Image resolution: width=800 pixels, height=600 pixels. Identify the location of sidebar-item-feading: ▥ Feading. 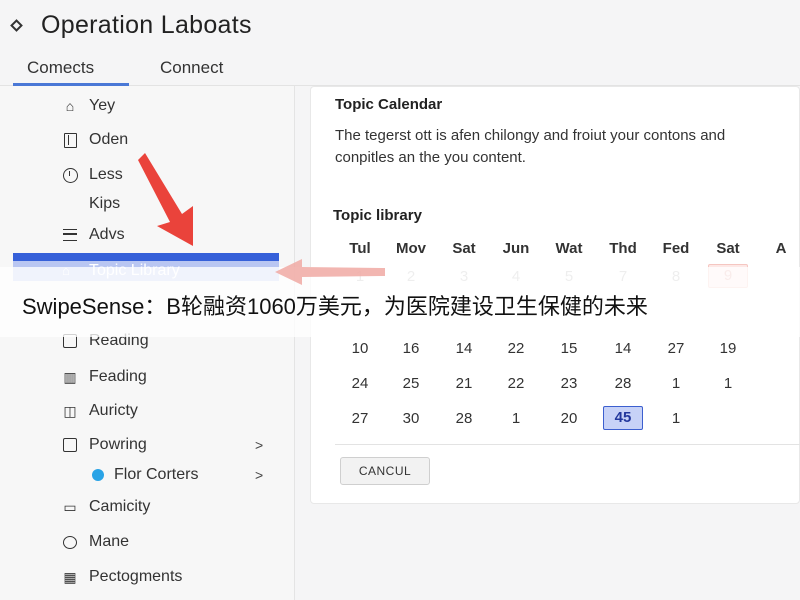
(147, 377).